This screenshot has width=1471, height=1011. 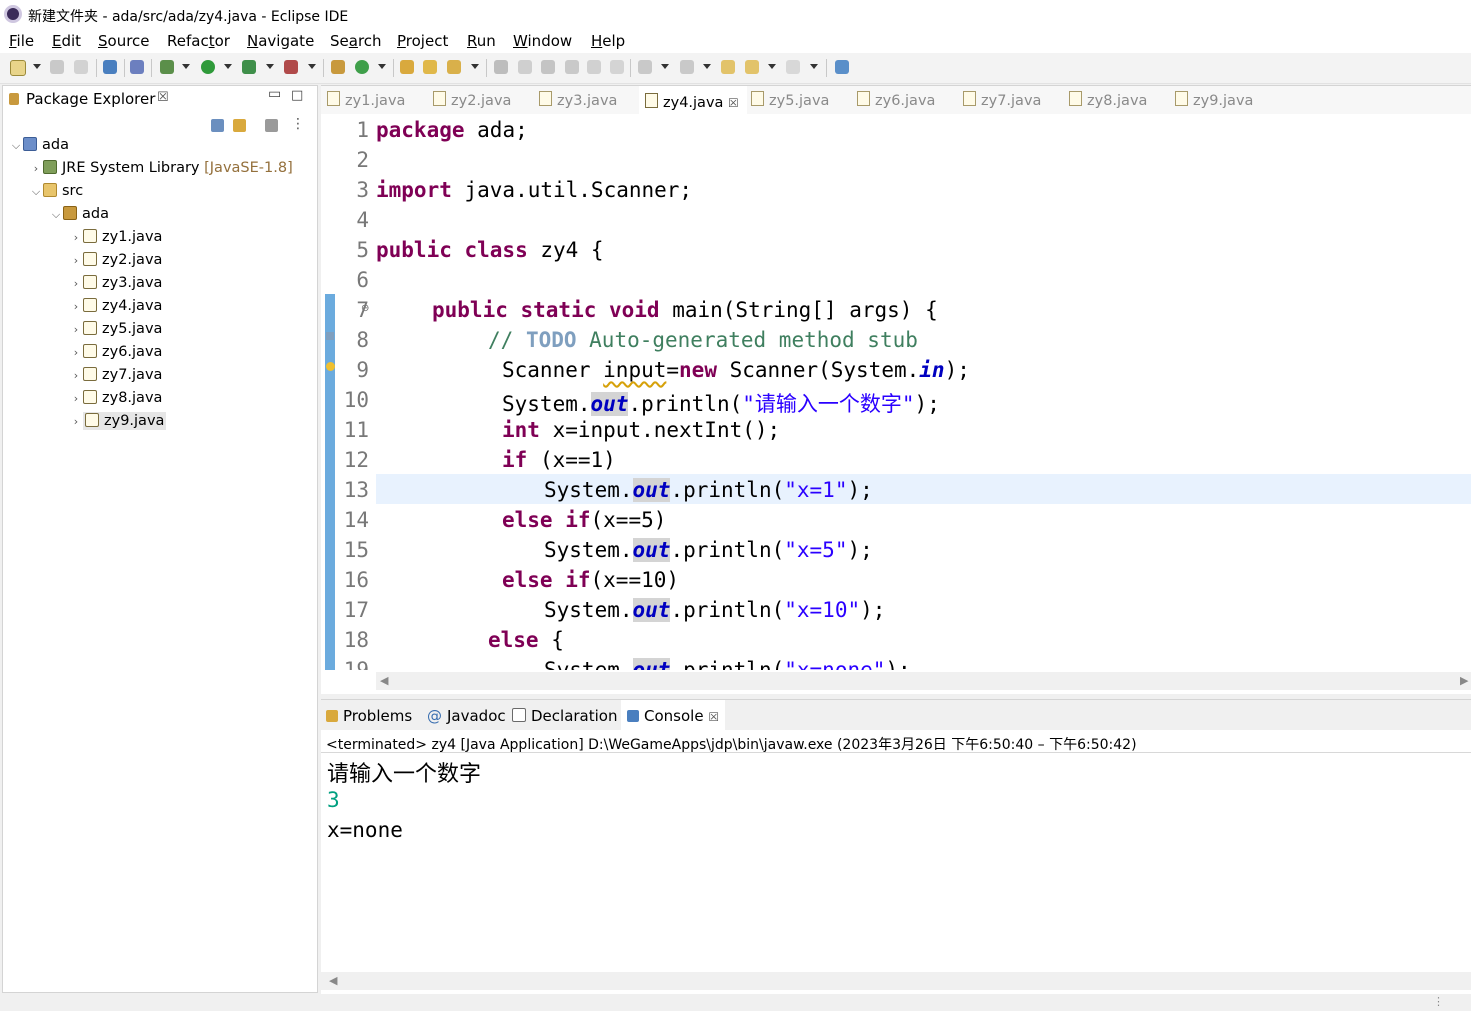 What do you see at coordinates (1438, 1001) in the screenshot?
I see `status-menu-icon: ⋮` at bounding box center [1438, 1001].